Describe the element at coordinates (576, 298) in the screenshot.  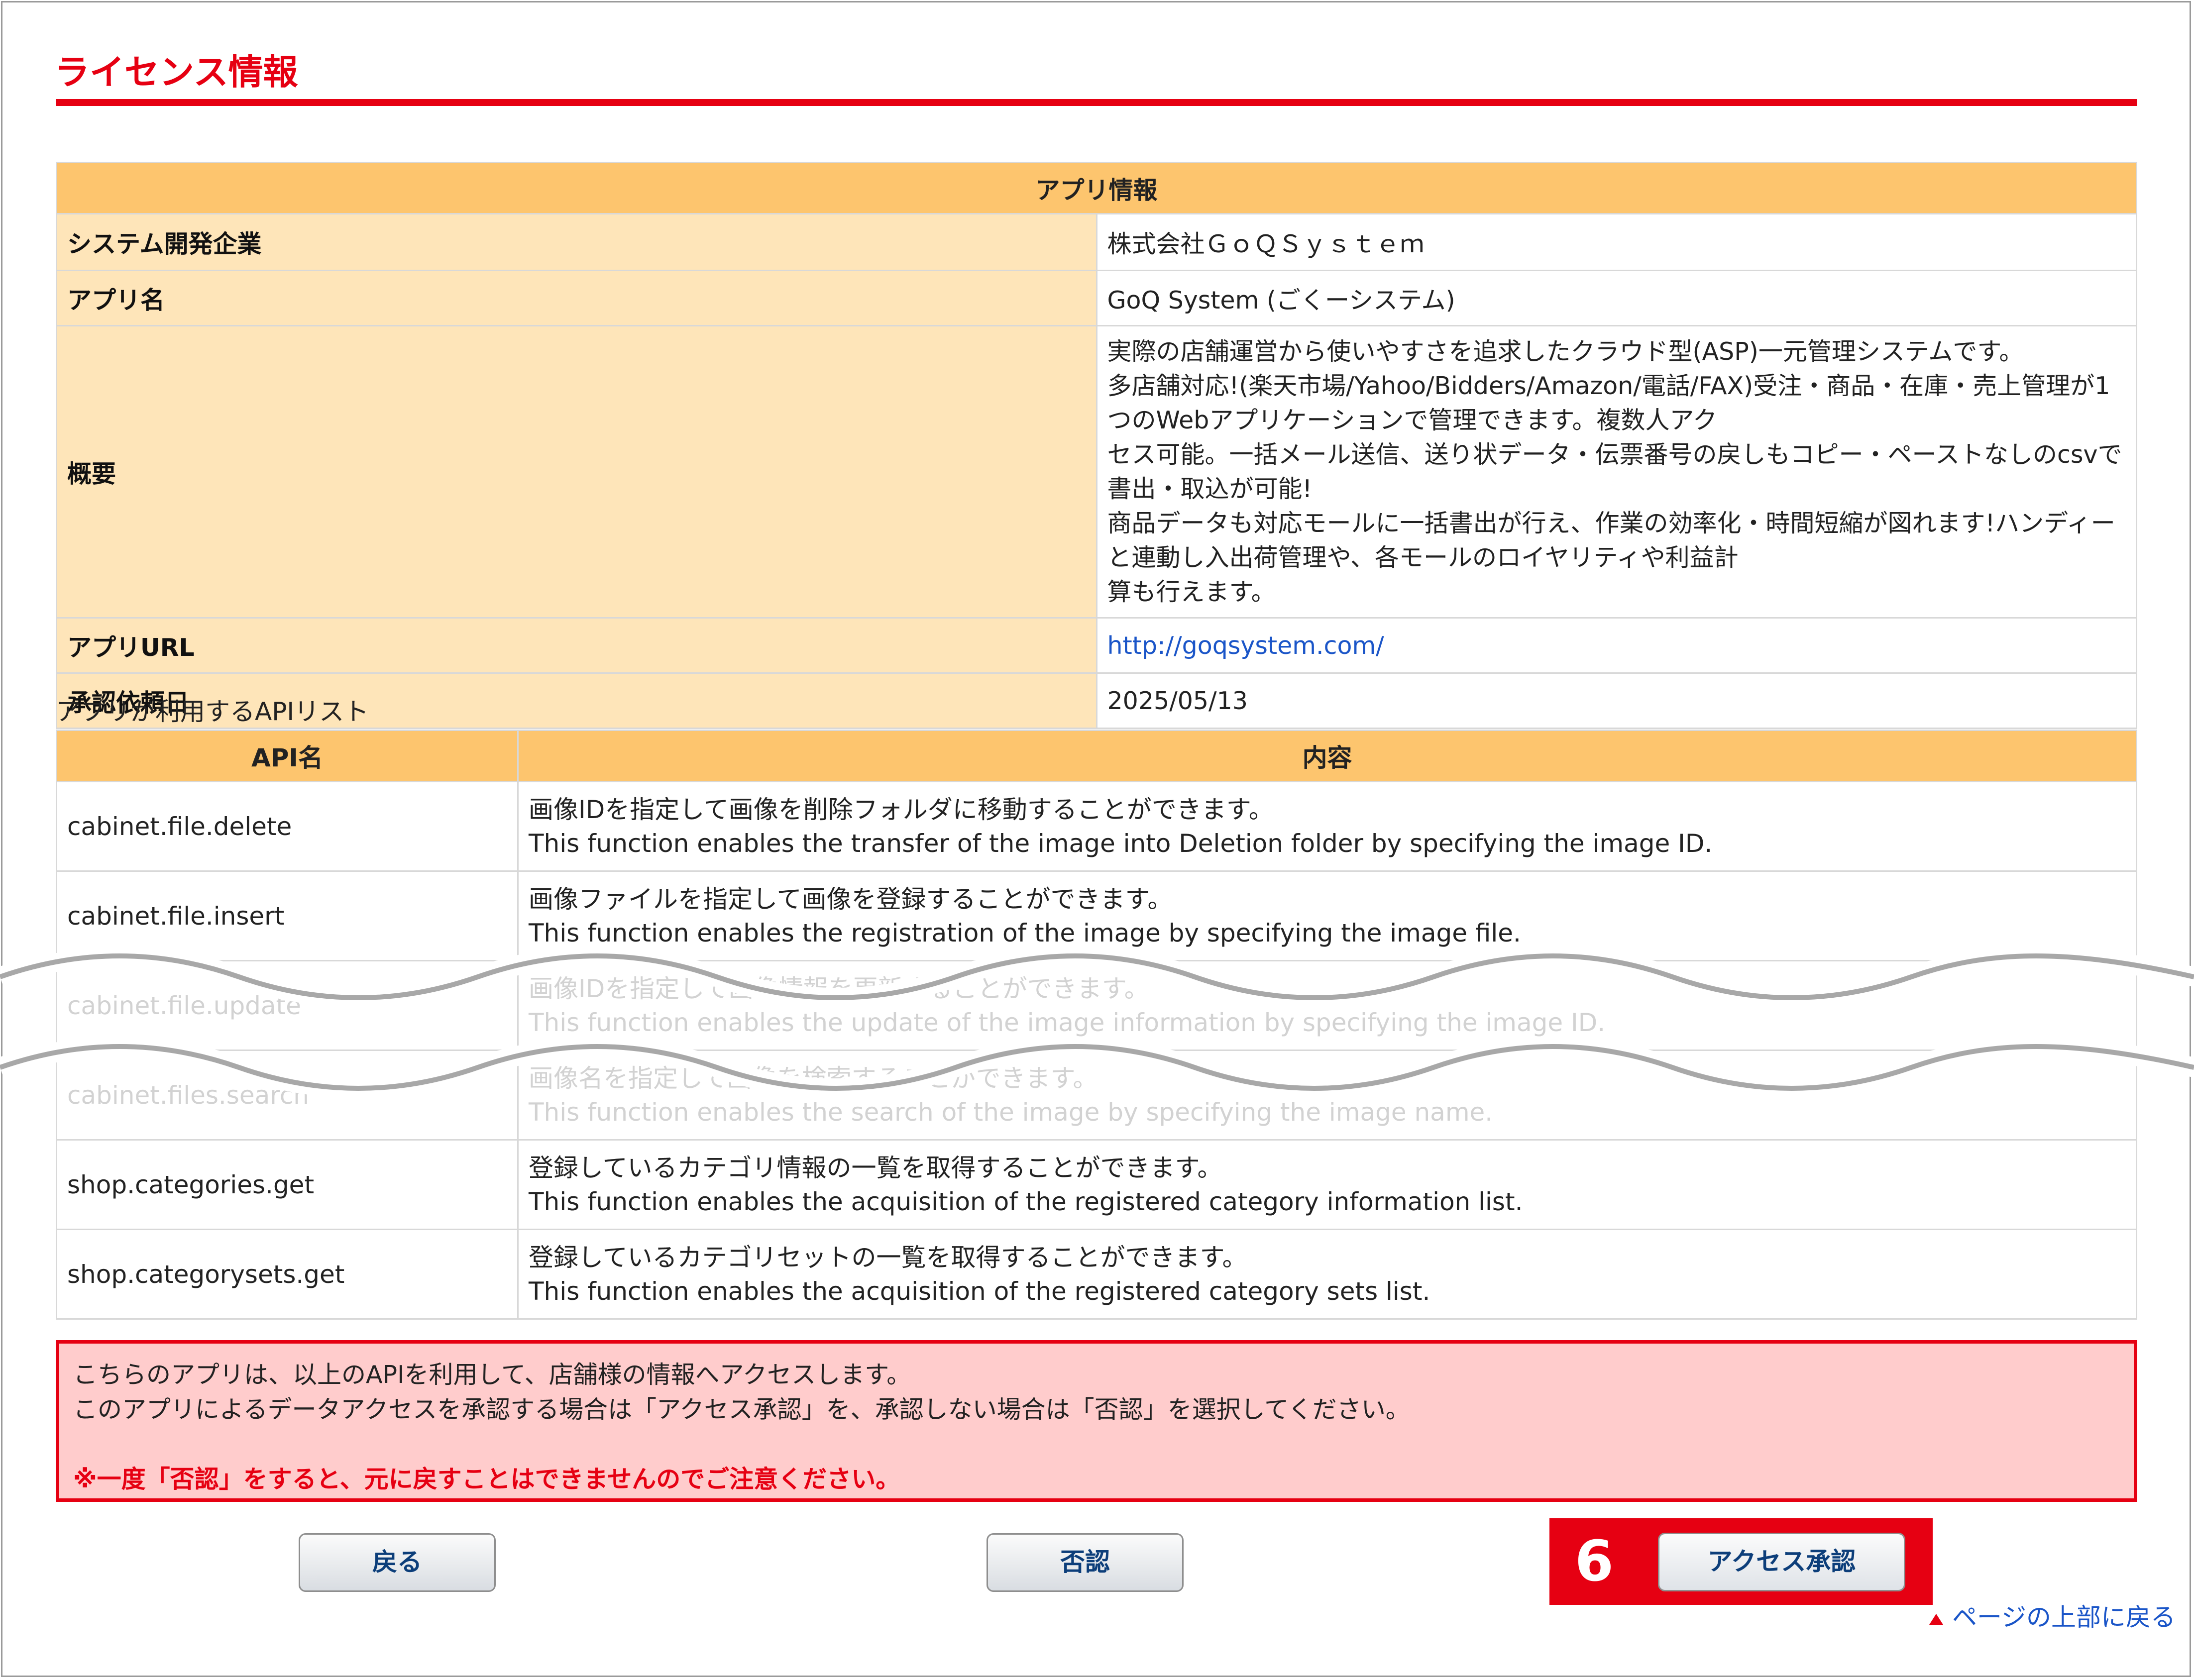
I see `row-label-app-name: アプリ名` at that location.